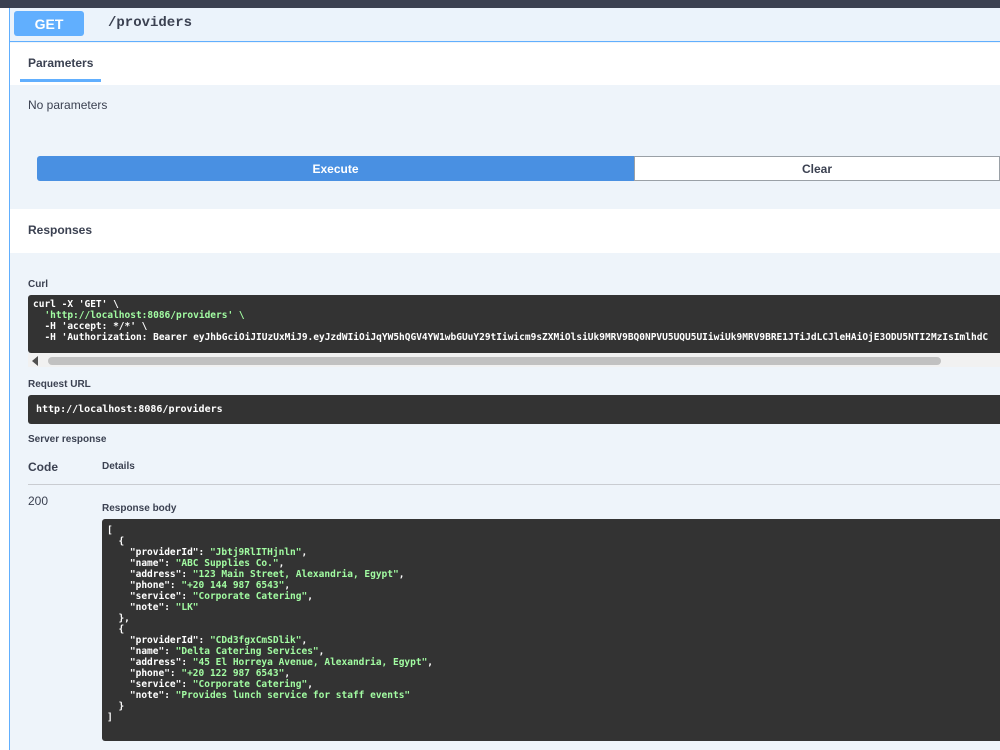  I want to click on response-status-code: 200, so click(38, 501).